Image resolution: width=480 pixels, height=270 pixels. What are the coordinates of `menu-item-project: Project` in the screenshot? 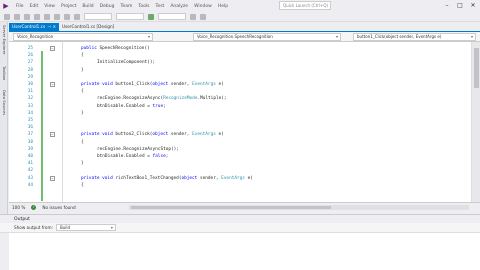 It's located at (68, 6).